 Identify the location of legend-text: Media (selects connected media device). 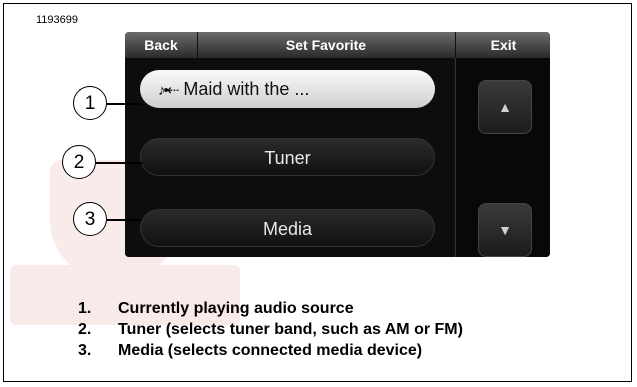
(270, 350).